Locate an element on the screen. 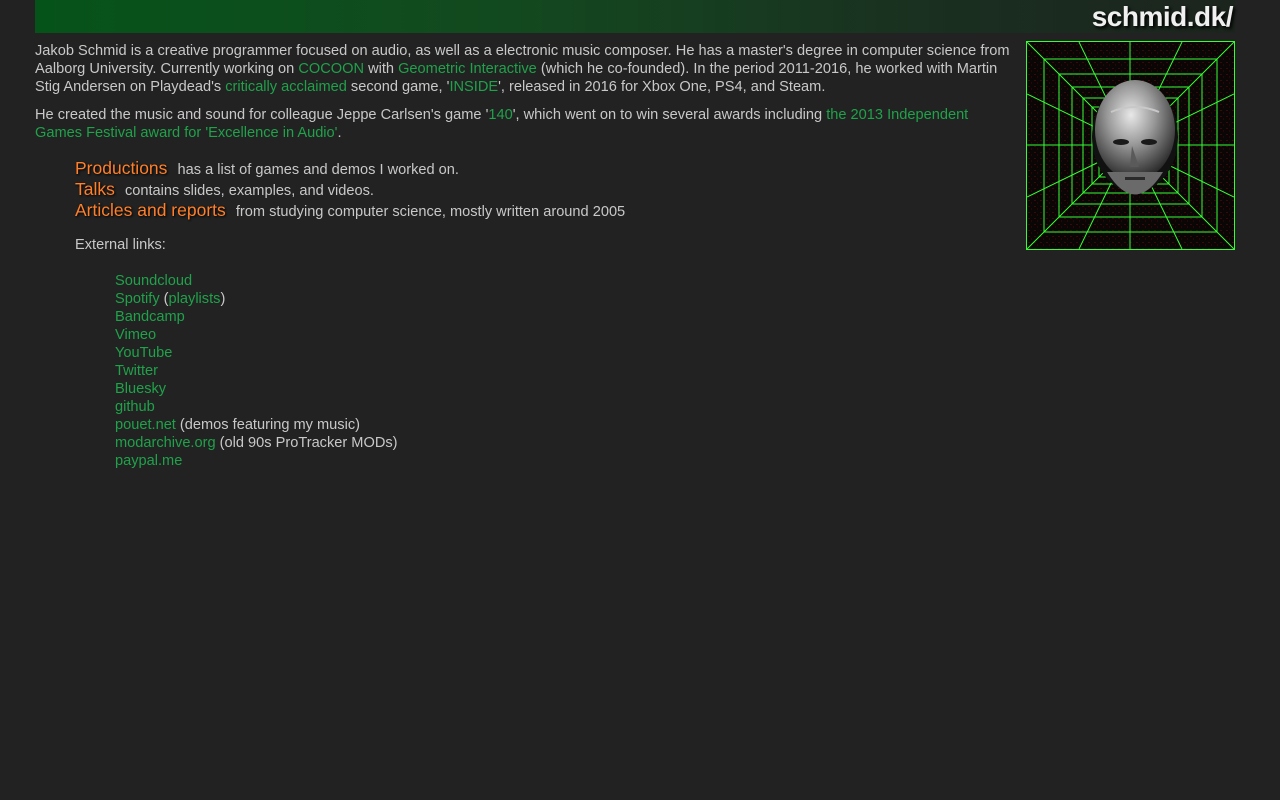  list-item: Soundcloud is located at coordinates (562, 281).